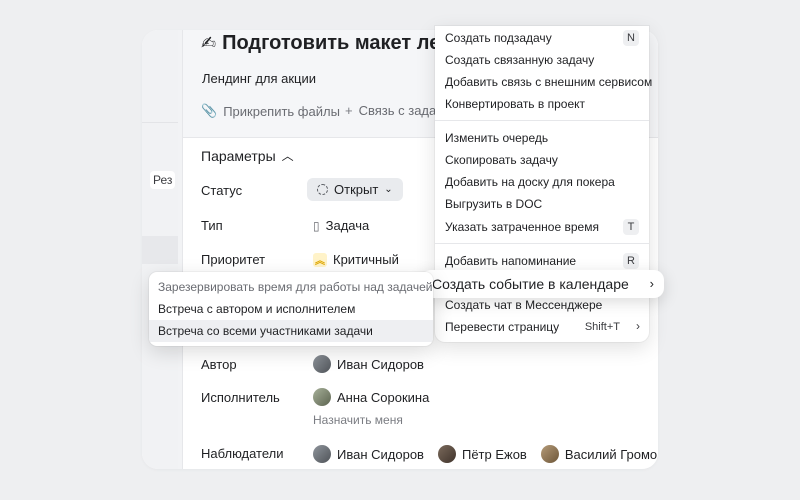 The image size is (800, 500). I want to click on chevron-up-icon: ︿, so click(287, 156).